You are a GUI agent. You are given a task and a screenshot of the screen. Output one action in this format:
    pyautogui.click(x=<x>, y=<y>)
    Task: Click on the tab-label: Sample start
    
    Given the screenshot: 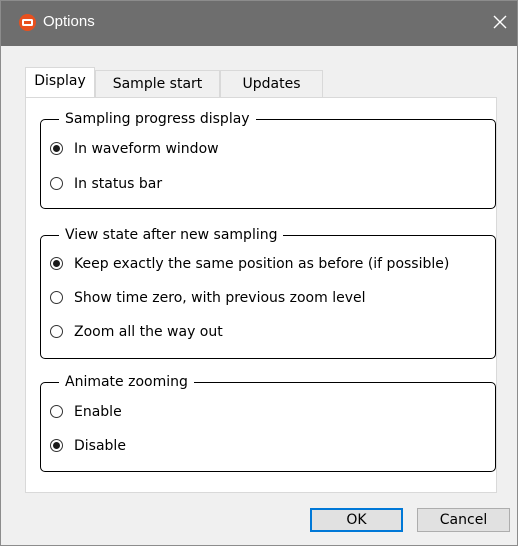 What is the action you would take?
    pyautogui.click(x=157, y=84)
    